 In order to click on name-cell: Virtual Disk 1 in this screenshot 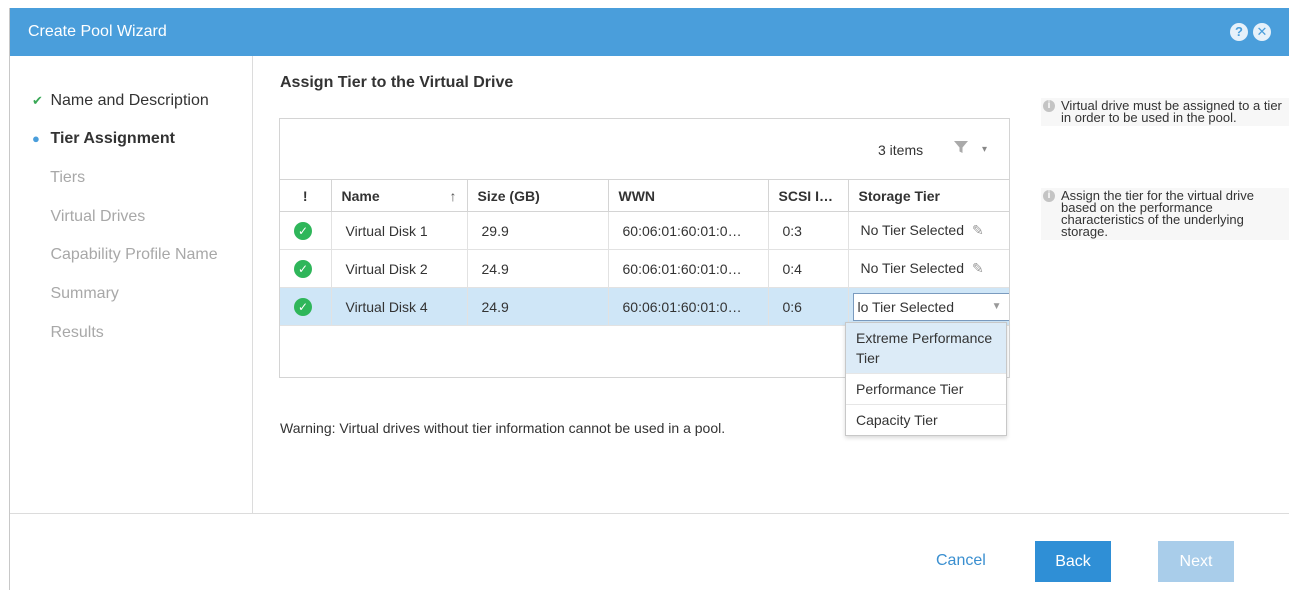, I will do `click(399, 230)`.